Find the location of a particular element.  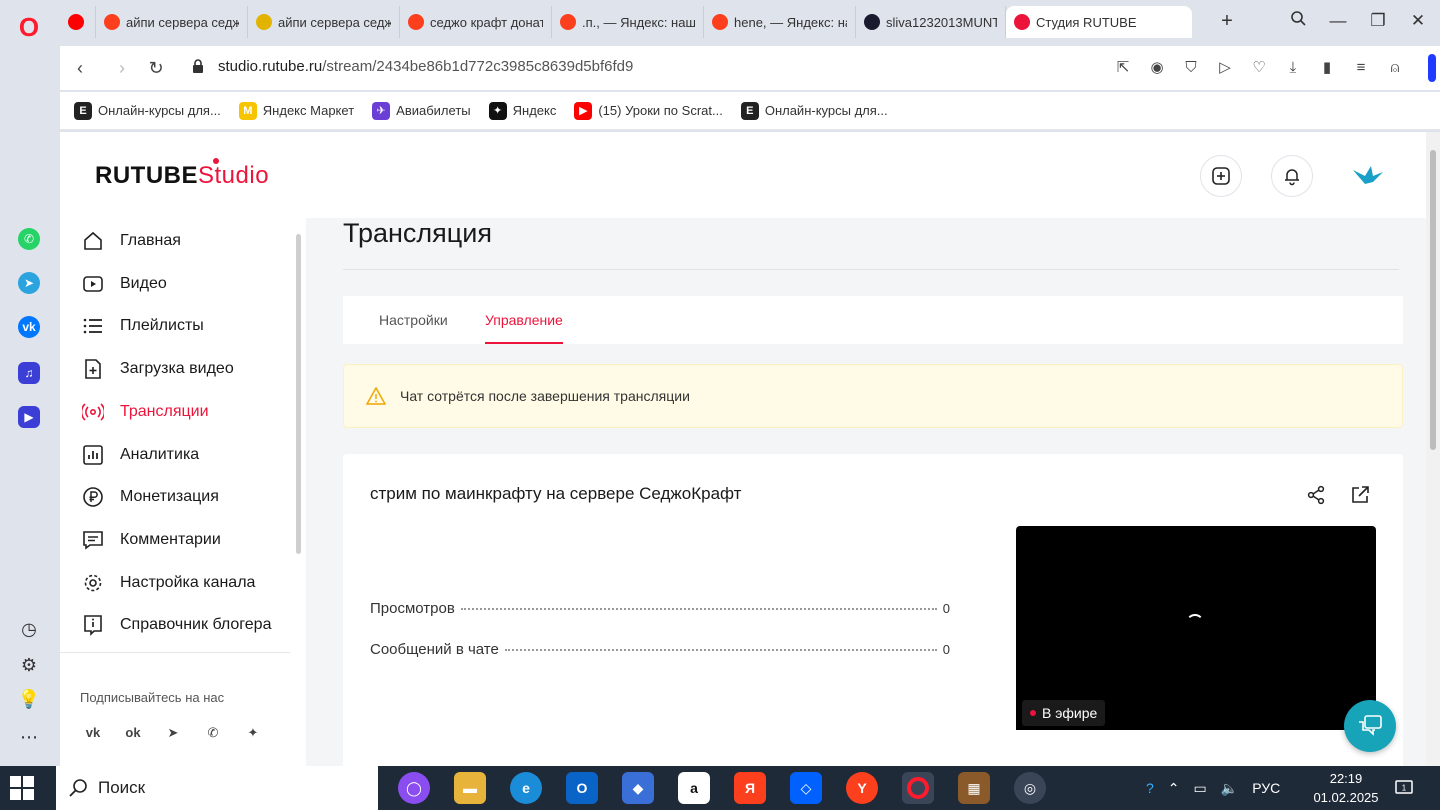

minimize-button: — is located at coordinates (1338, 21).